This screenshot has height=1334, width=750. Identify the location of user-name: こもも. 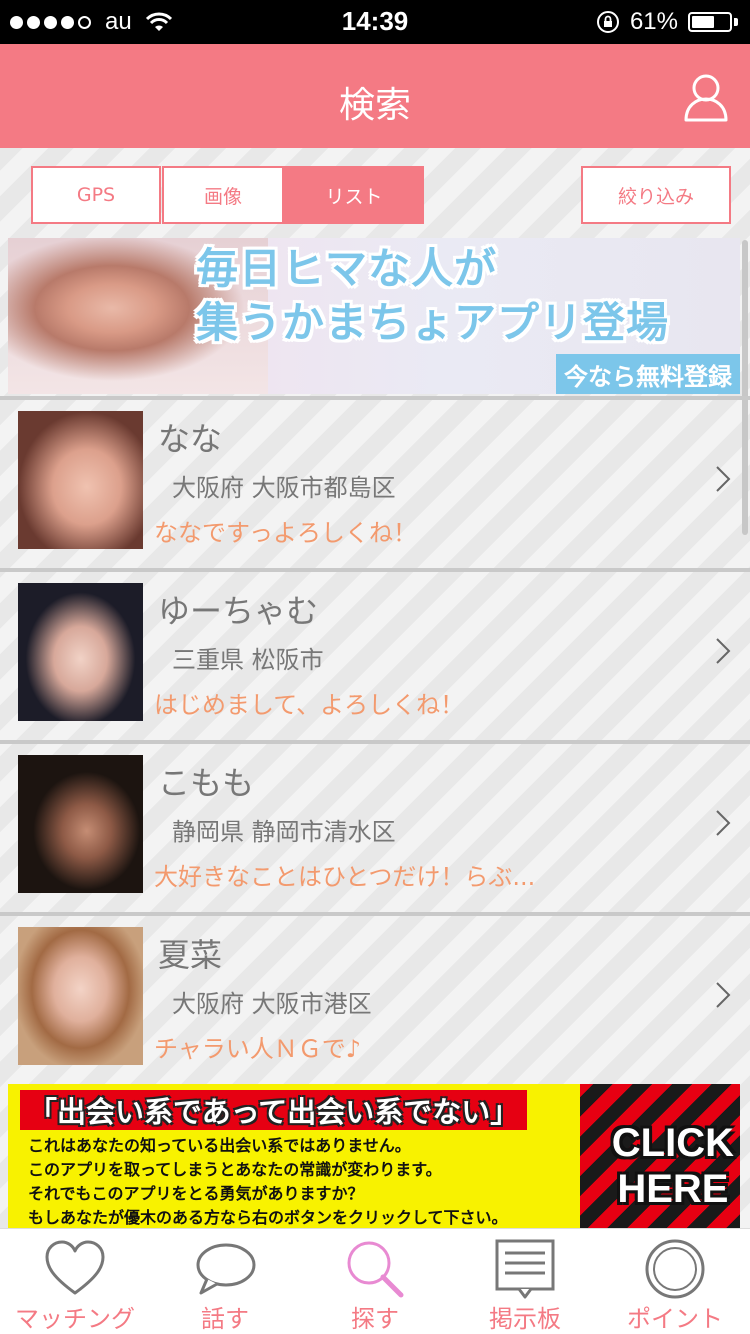
(206, 783).